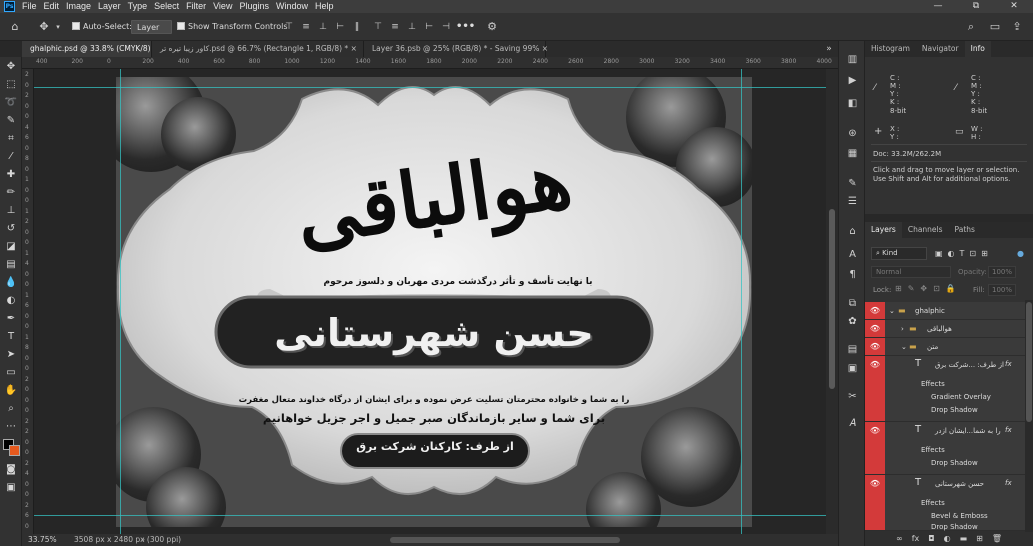  What do you see at coordinates (1002, 290) in the screenshot?
I see `fill-field: 100%` at bounding box center [1002, 290].